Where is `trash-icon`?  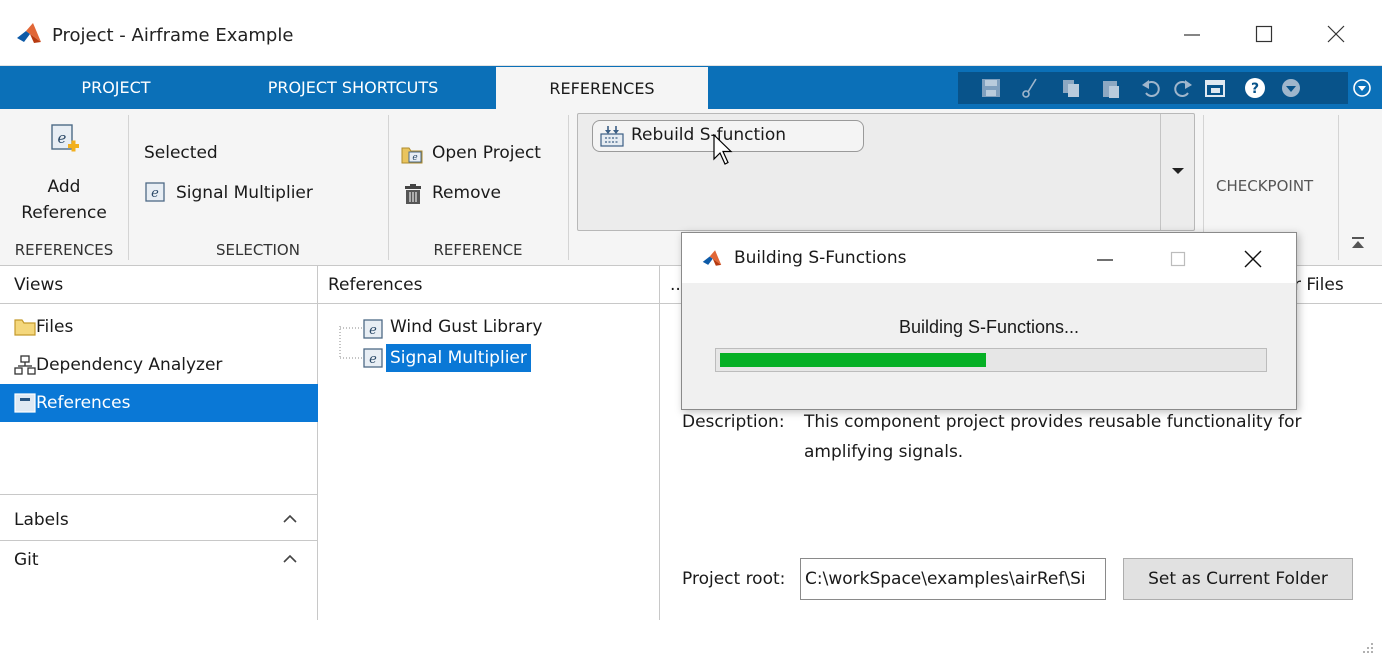 trash-icon is located at coordinates (413, 194).